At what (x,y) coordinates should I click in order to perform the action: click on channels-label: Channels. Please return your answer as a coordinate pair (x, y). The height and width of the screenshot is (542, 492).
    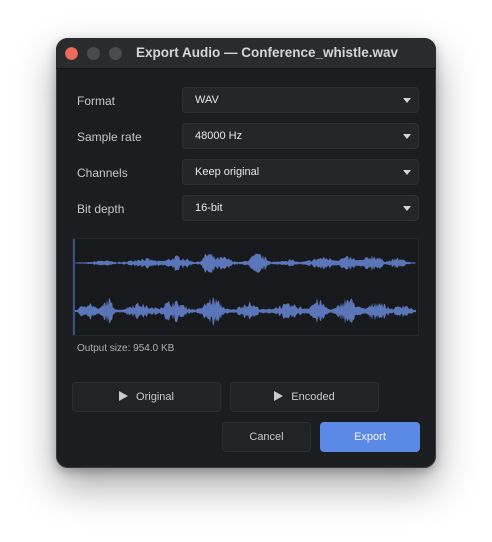
    Looking at the image, I should click on (102, 173).